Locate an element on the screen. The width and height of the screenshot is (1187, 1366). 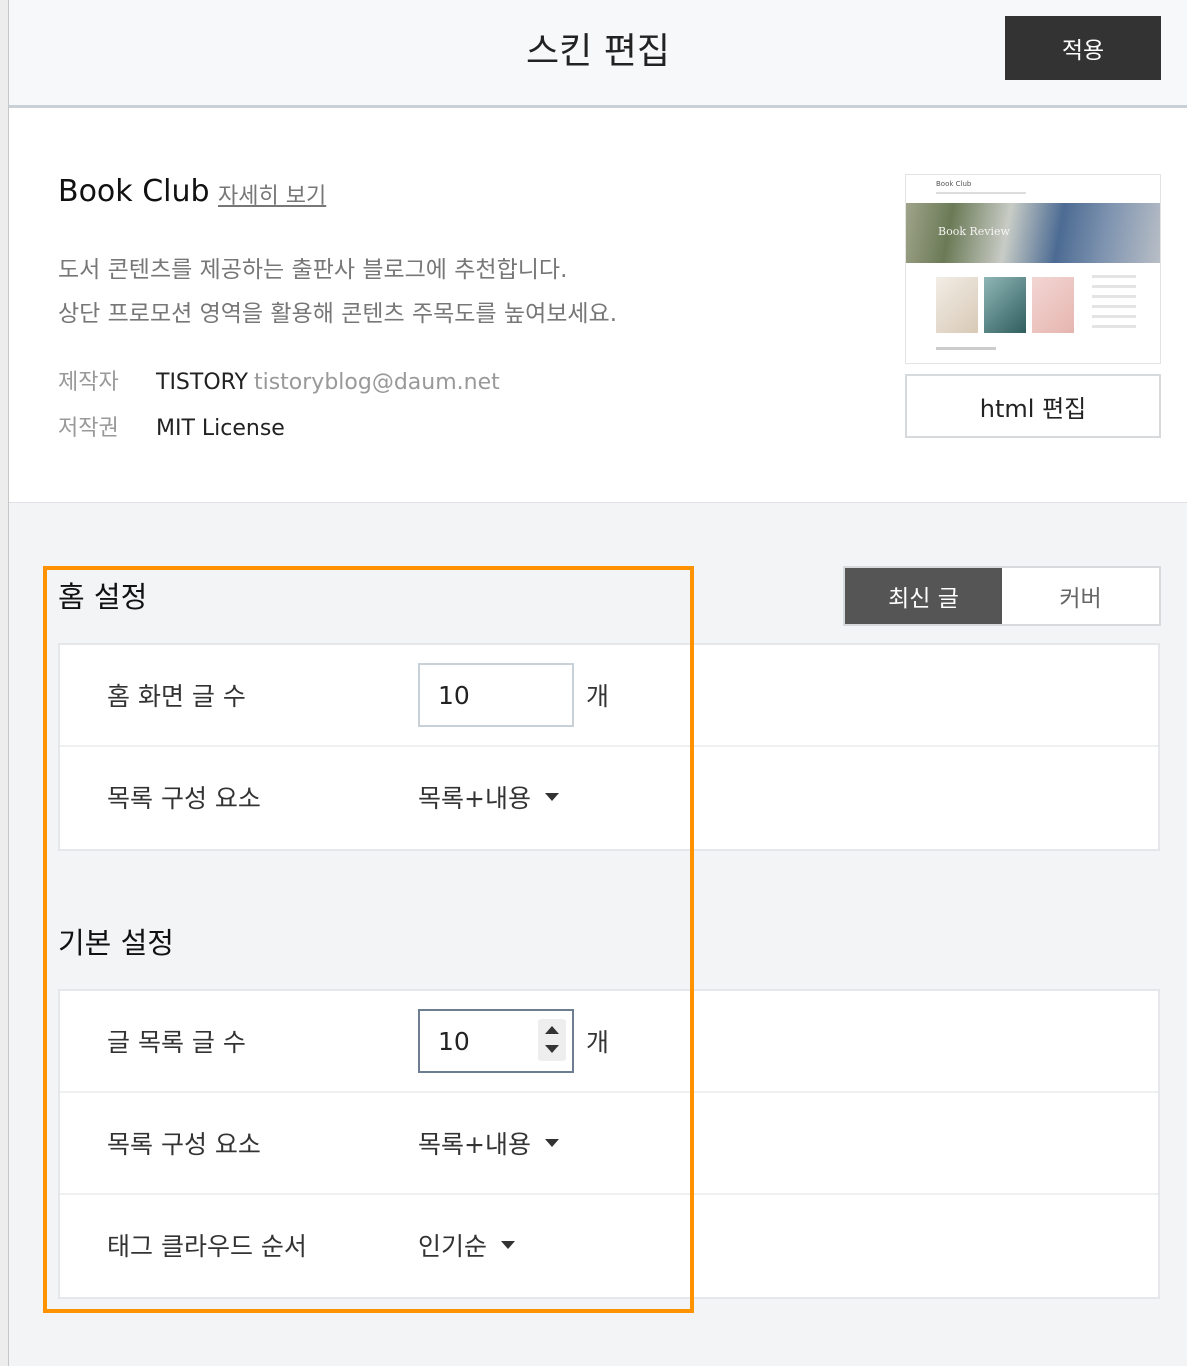
number-spinner is located at coordinates (552, 1040).